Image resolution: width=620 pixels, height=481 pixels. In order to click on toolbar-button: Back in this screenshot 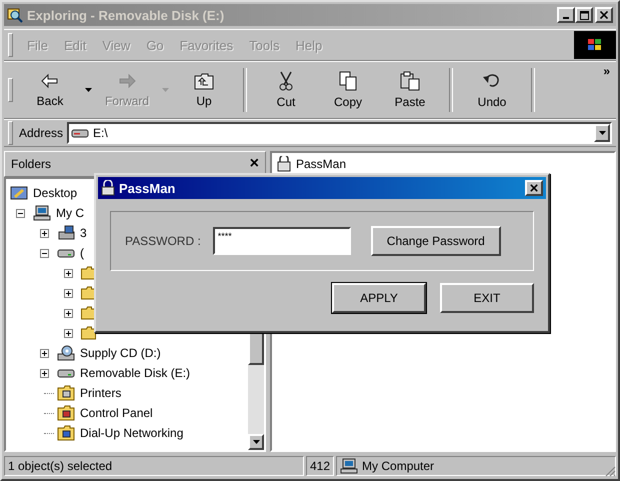, I will do `click(50, 90)`.